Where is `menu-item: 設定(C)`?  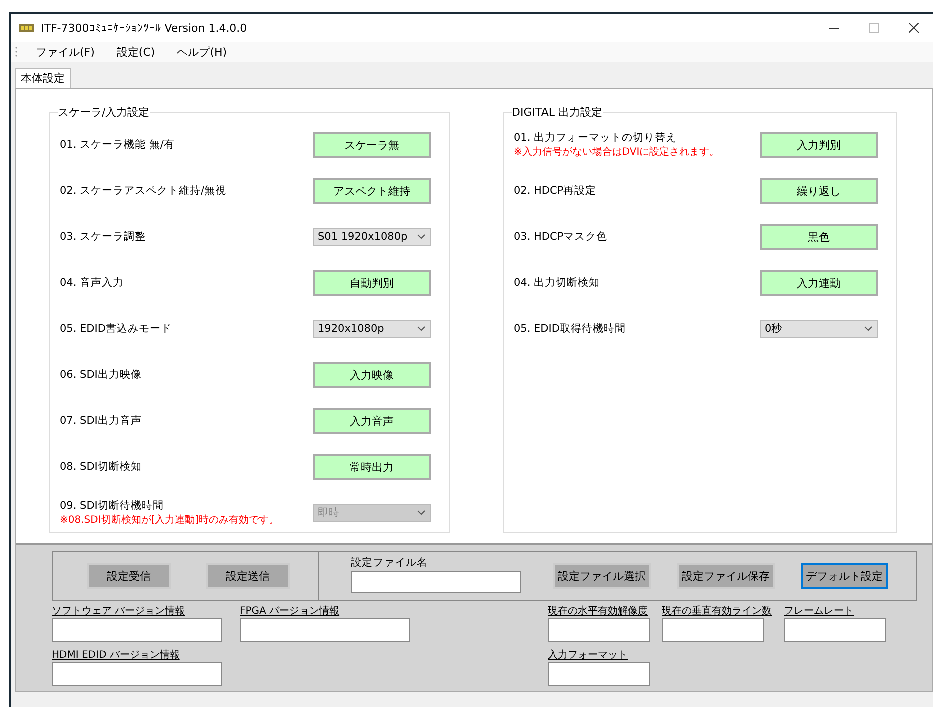 menu-item: 設定(C) is located at coordinates (136, 52).